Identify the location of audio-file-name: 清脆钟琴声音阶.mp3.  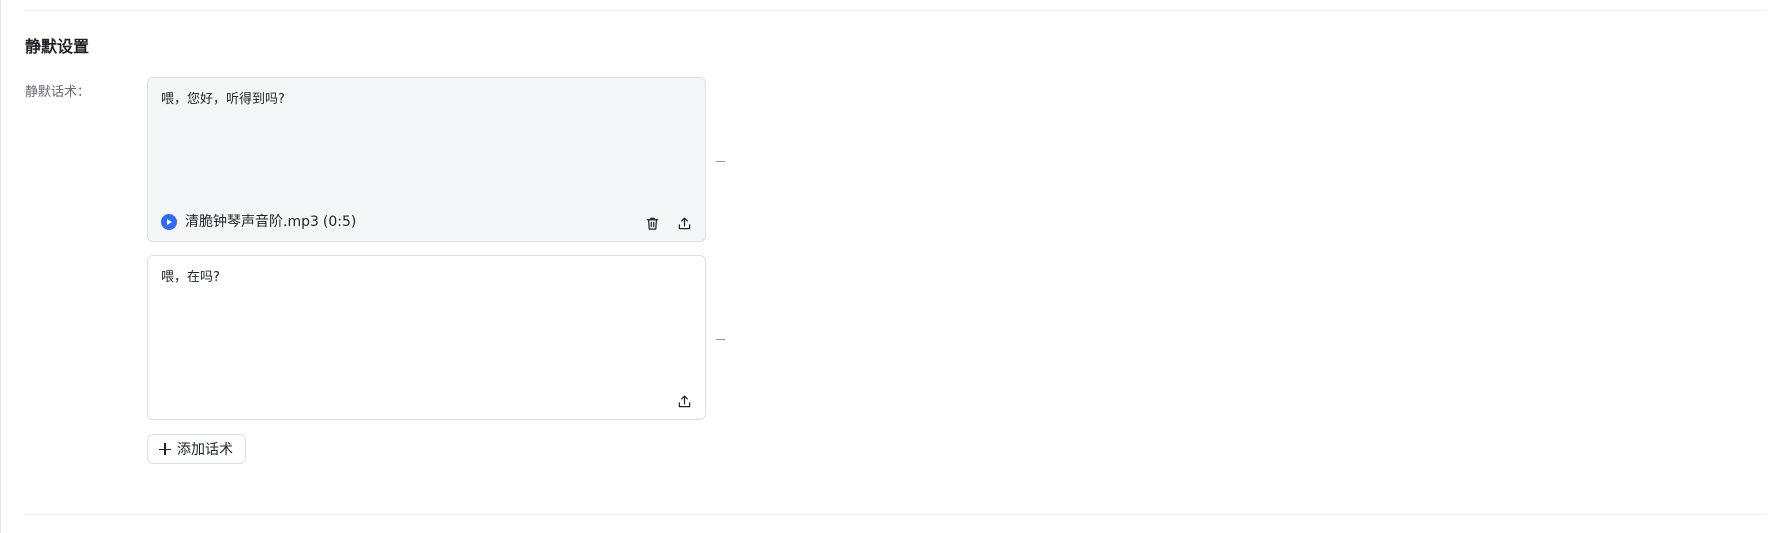
(252, 222).